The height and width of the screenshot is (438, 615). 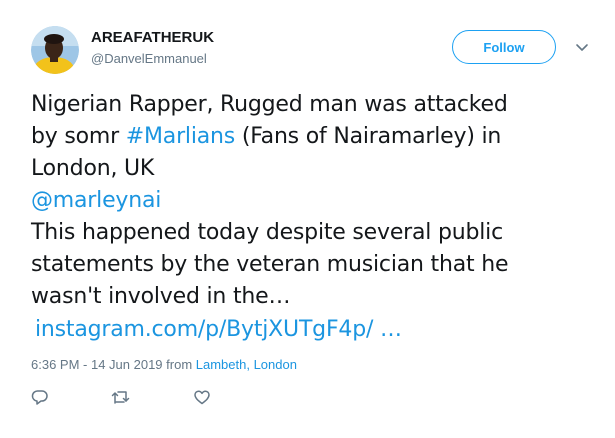 I want to click on heart-icon, so click(x=203, y=398).